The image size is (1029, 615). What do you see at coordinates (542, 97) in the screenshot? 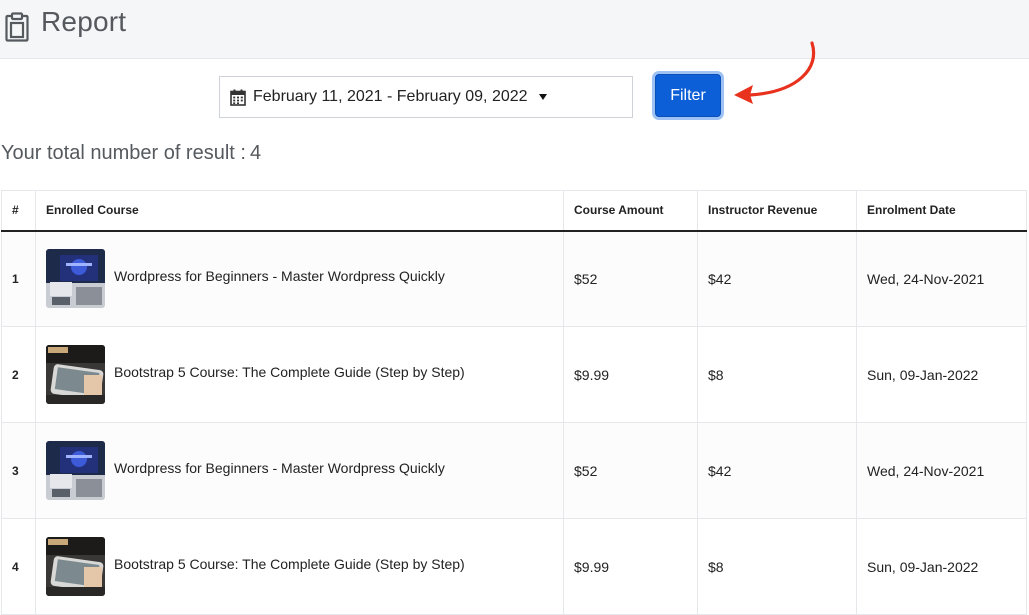
I see `chevron-down-icon` at bounding box center [542, 97].